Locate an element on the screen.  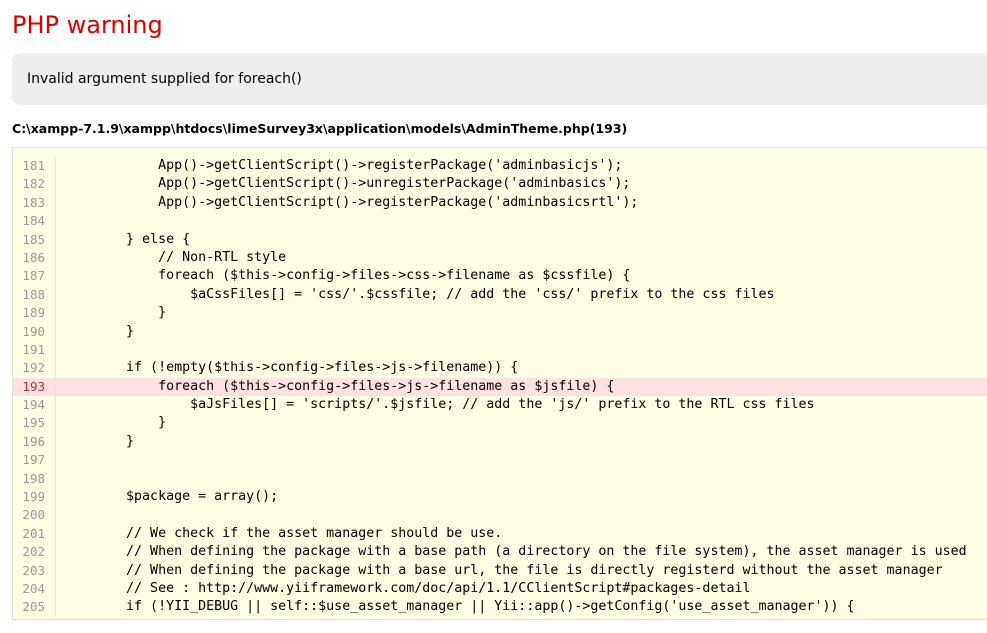
line-number: 182 is located at coordinates (33, 184).